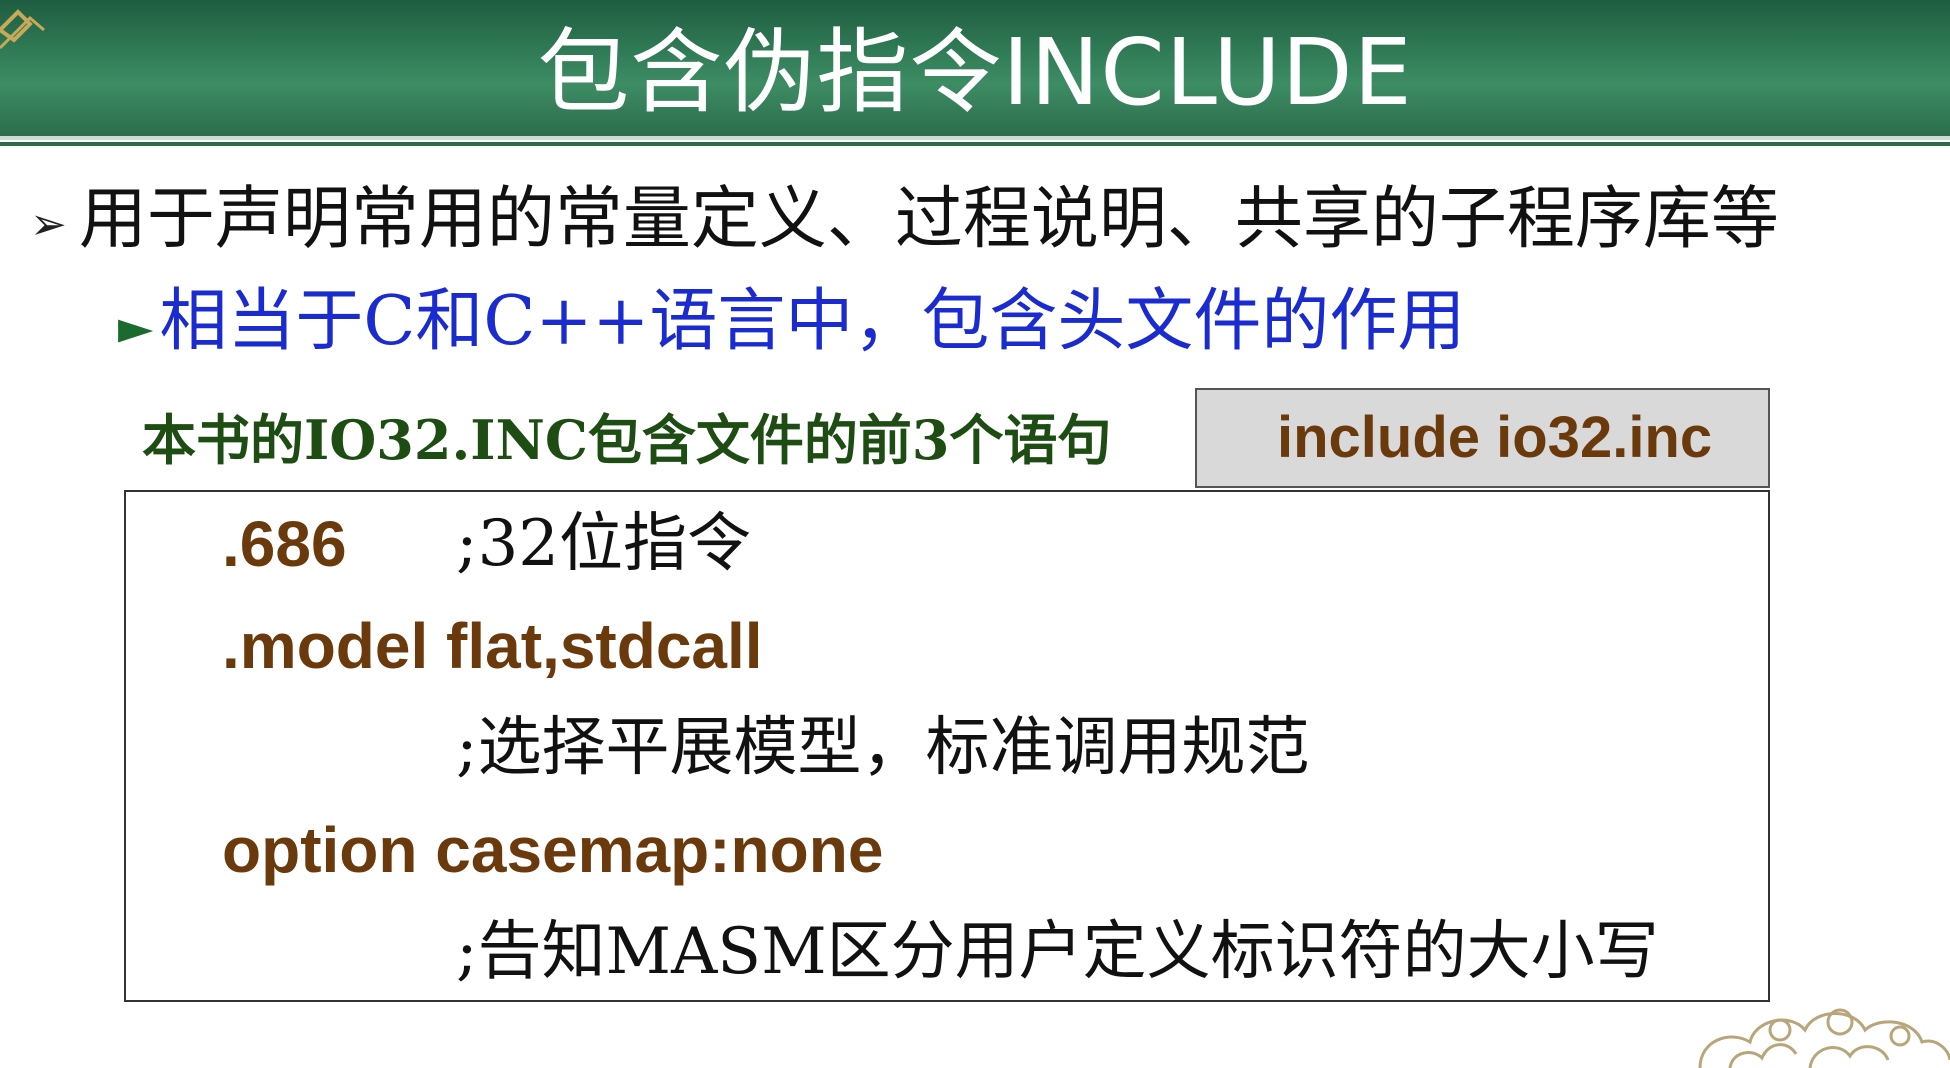  Describe the element at coordinates (975, 72) in the screenshot. I see `slide-title: 包含伪指令INCLUDE` at that location.